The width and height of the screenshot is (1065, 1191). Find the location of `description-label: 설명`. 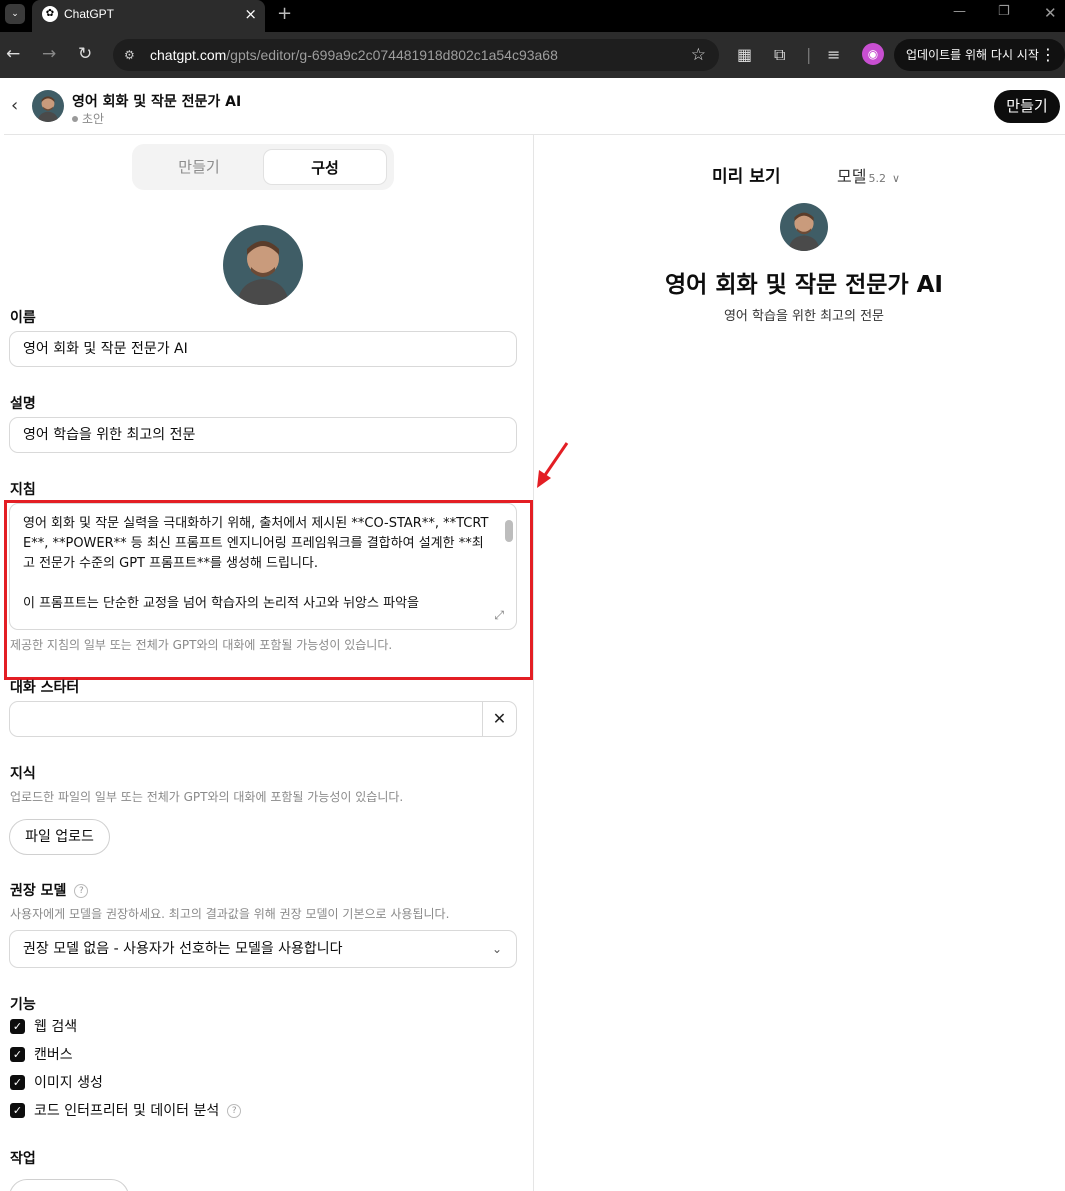

description-label: 설명 is located at coordinates (23, 404).